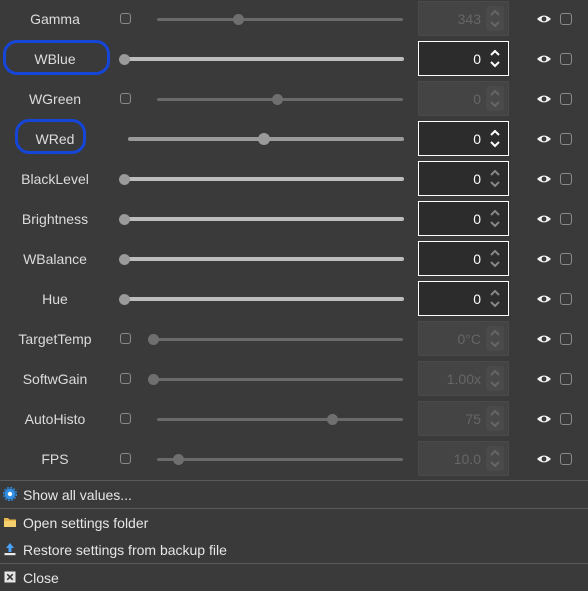 This screenshot has width=588, height=591. Describe the element at coordinates (277, 339) in the screenshot. I see `targettemp-slider-track` at that location.